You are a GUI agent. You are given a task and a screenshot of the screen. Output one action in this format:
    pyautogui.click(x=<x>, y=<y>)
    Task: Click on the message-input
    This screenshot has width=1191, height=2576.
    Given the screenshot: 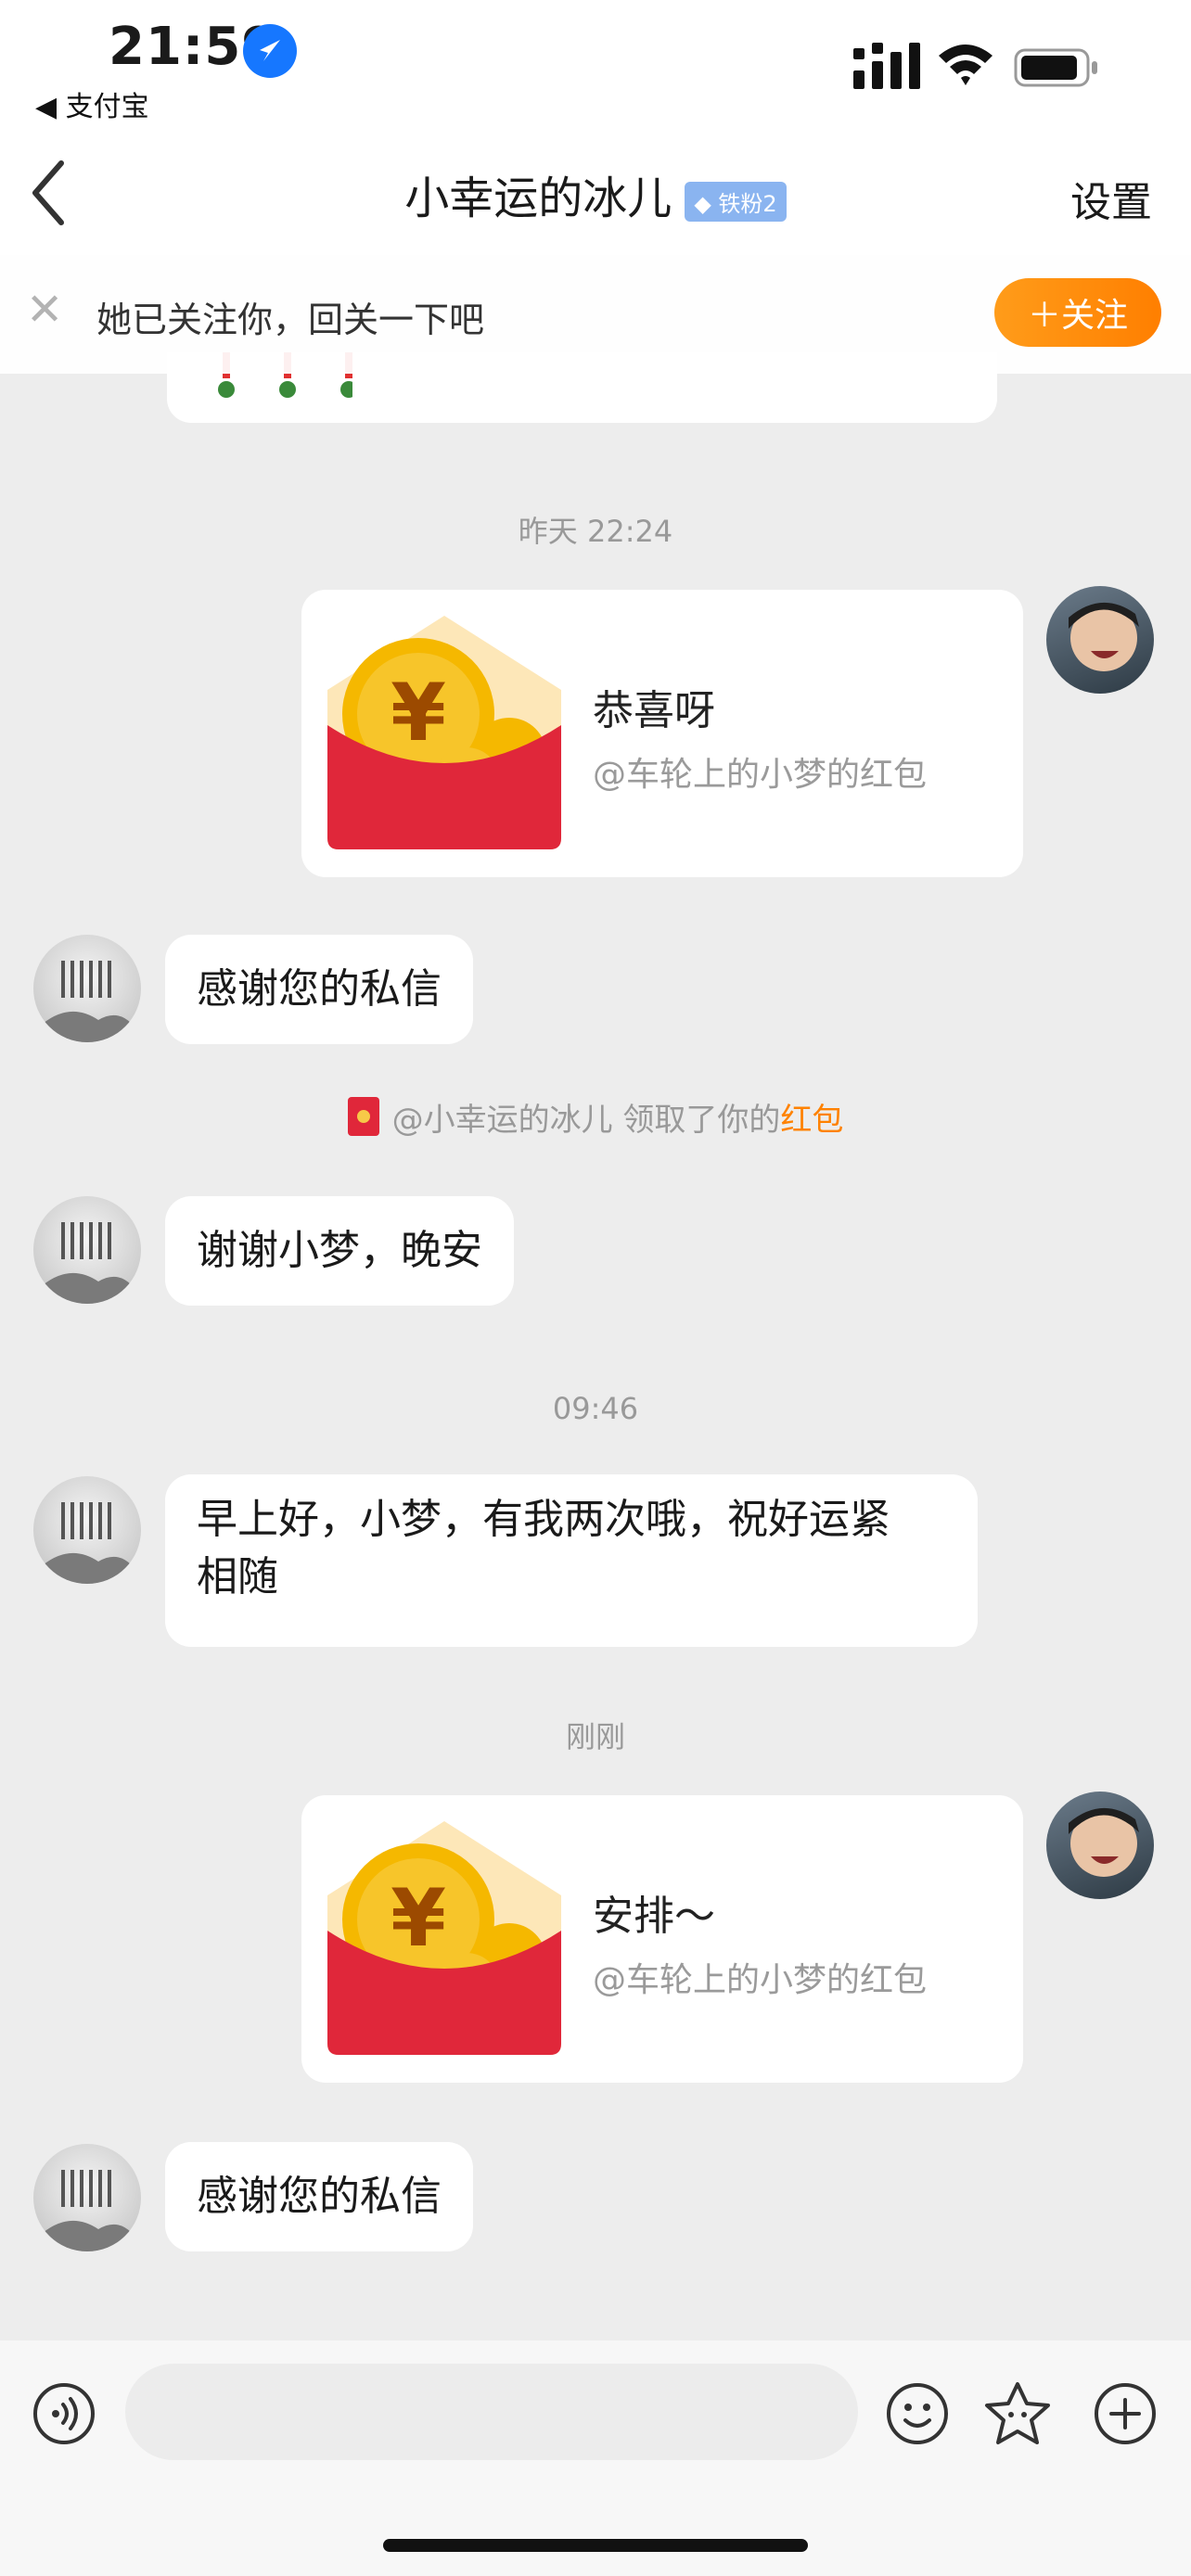 What is the action you would take?
    pyautogui.click(x=491, y=2412)
    